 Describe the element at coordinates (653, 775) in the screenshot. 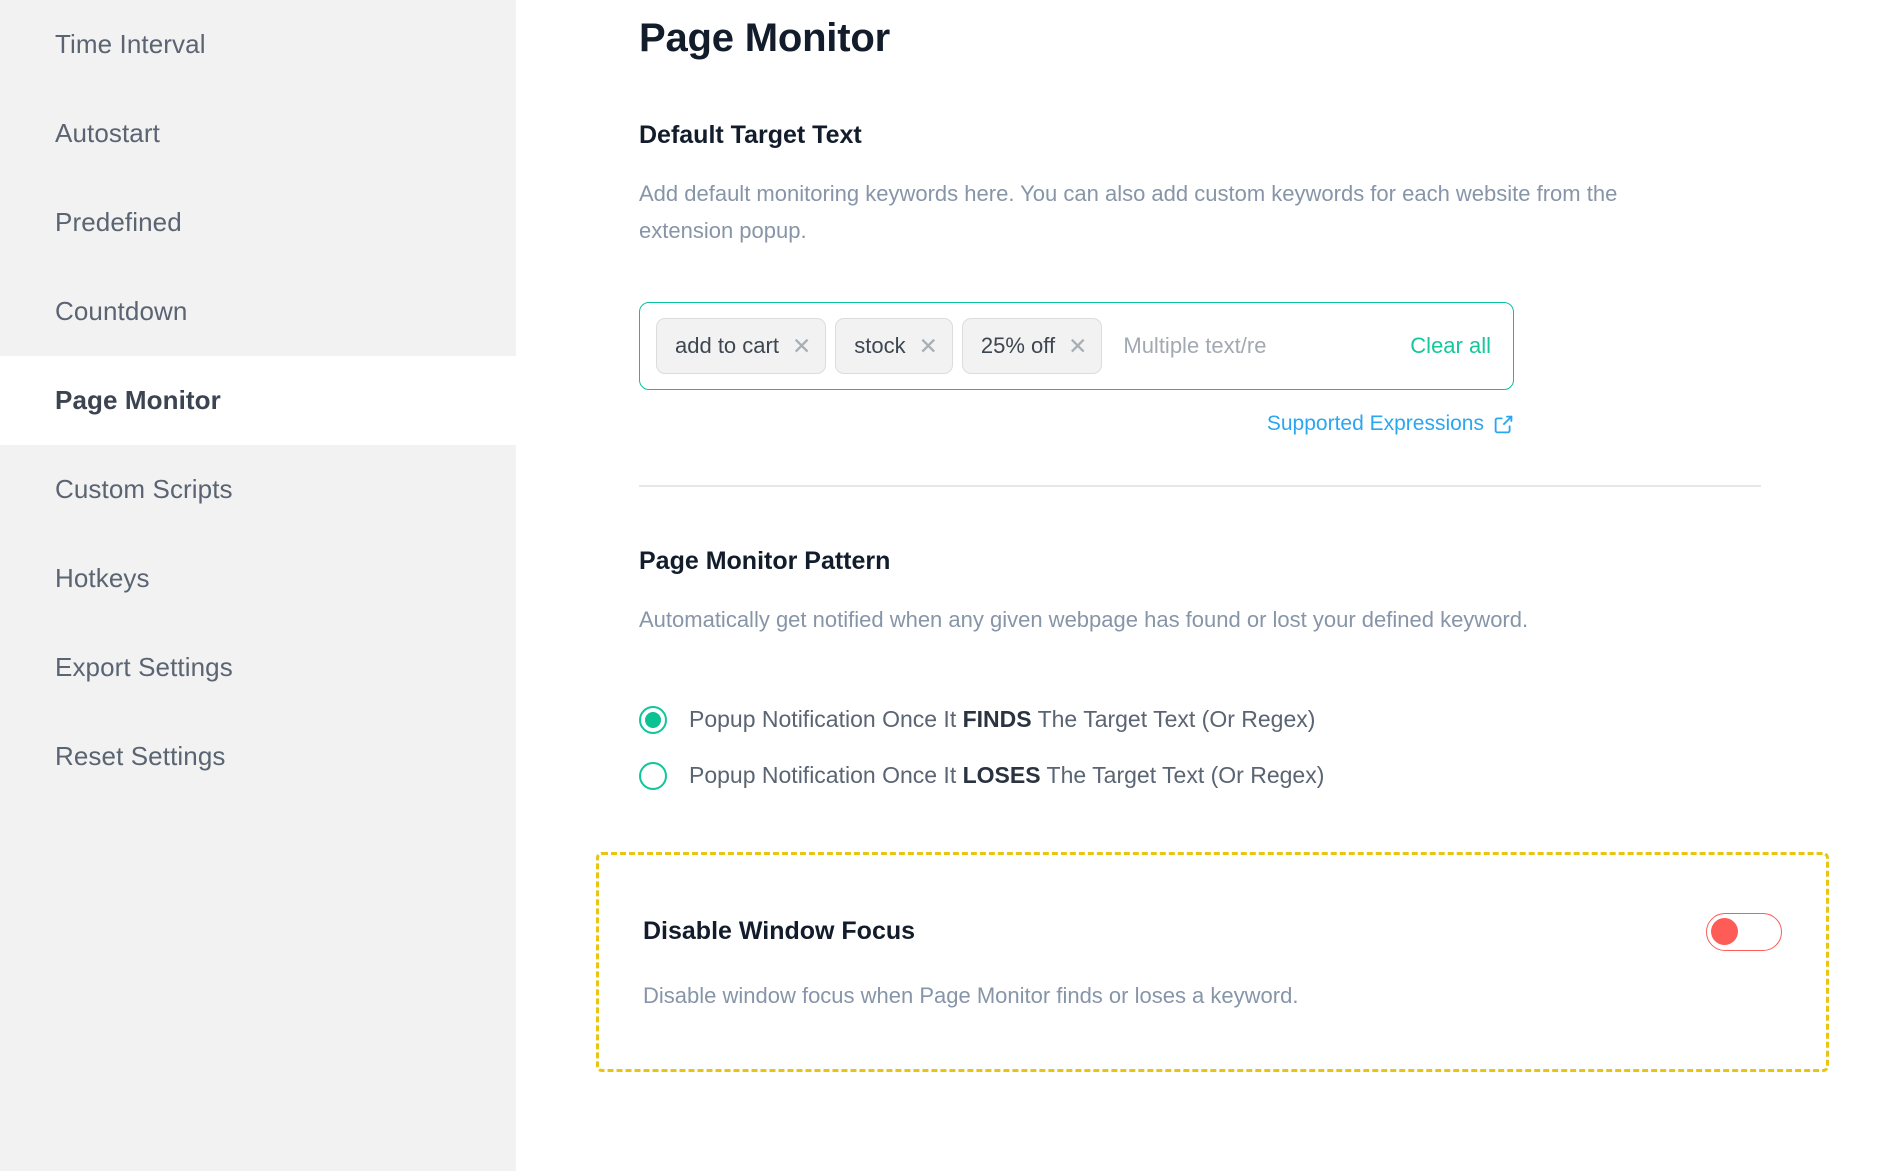

I see `radio-button-loses` at that location.